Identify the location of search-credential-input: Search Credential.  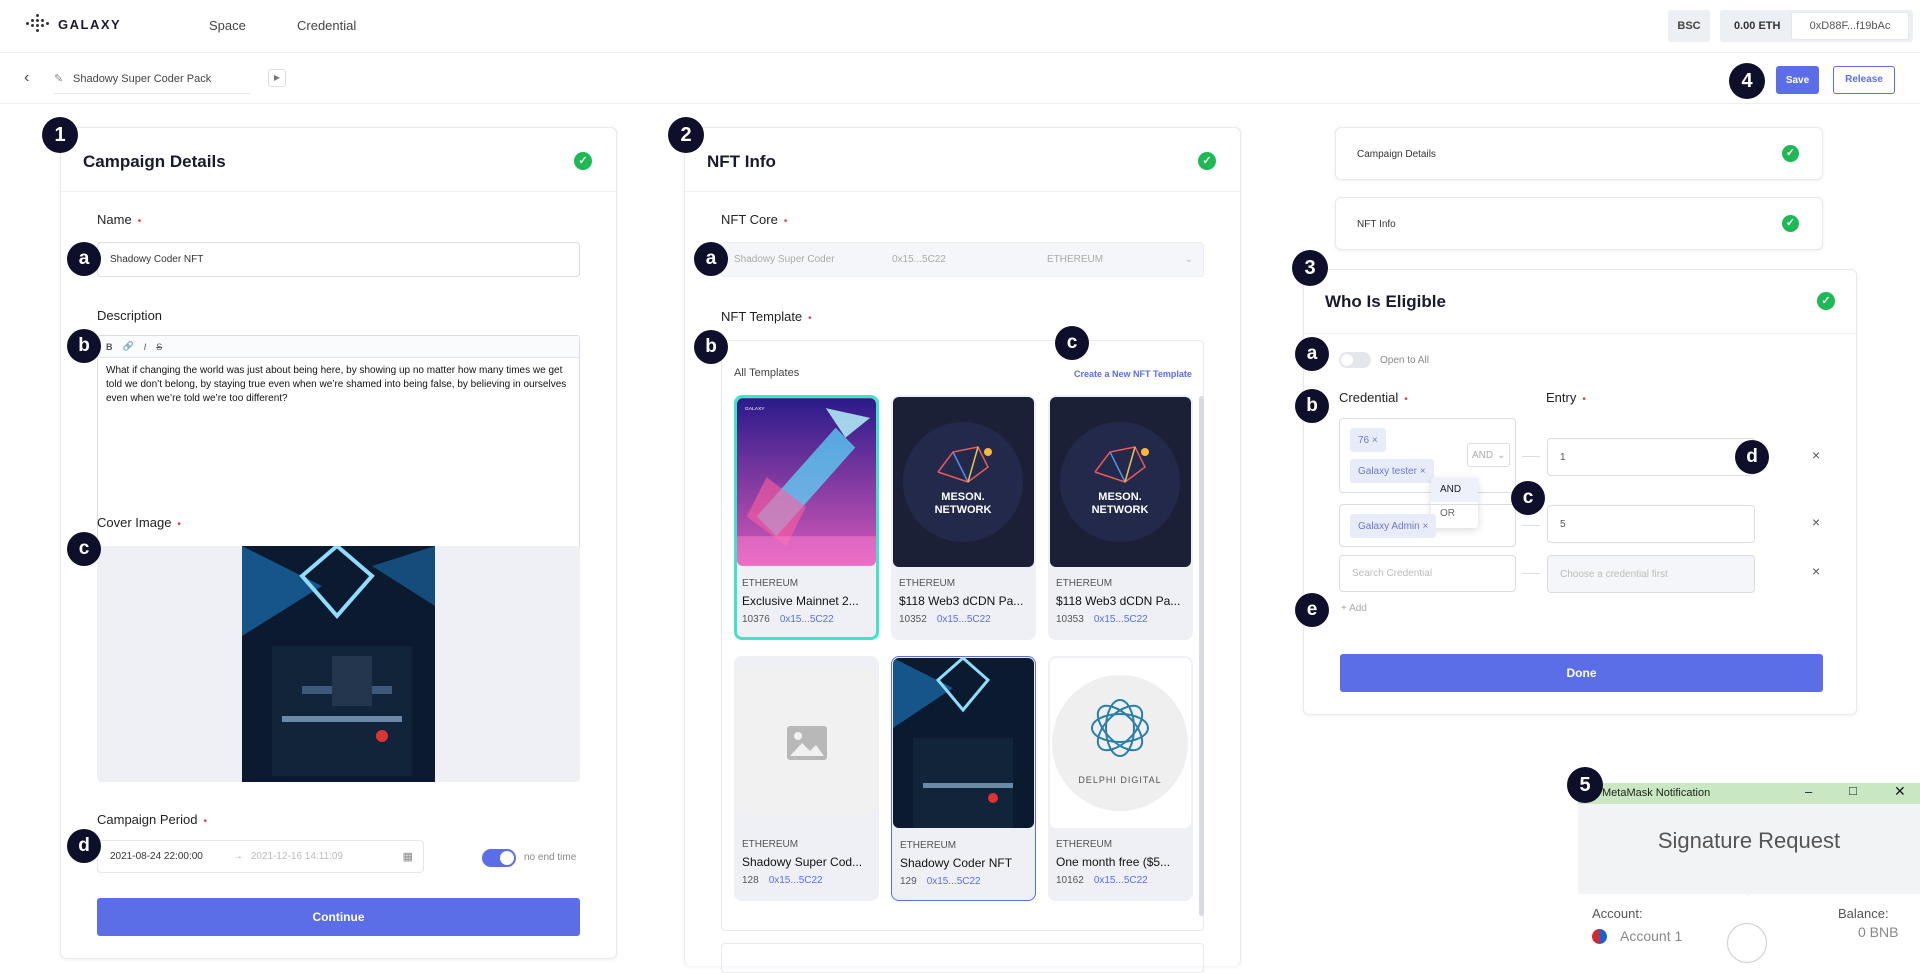
(1427, 573).